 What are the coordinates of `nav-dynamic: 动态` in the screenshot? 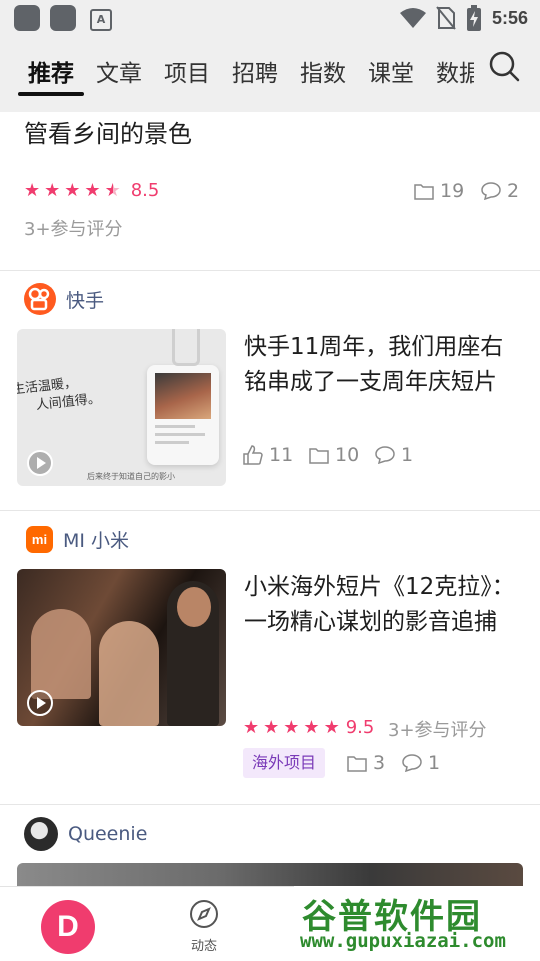 It's located at (204, 926).